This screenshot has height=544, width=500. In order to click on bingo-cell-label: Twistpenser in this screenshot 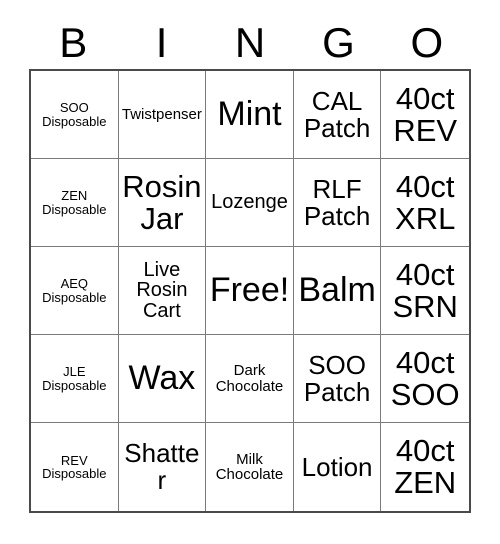, I will do `click(161, 114)`.